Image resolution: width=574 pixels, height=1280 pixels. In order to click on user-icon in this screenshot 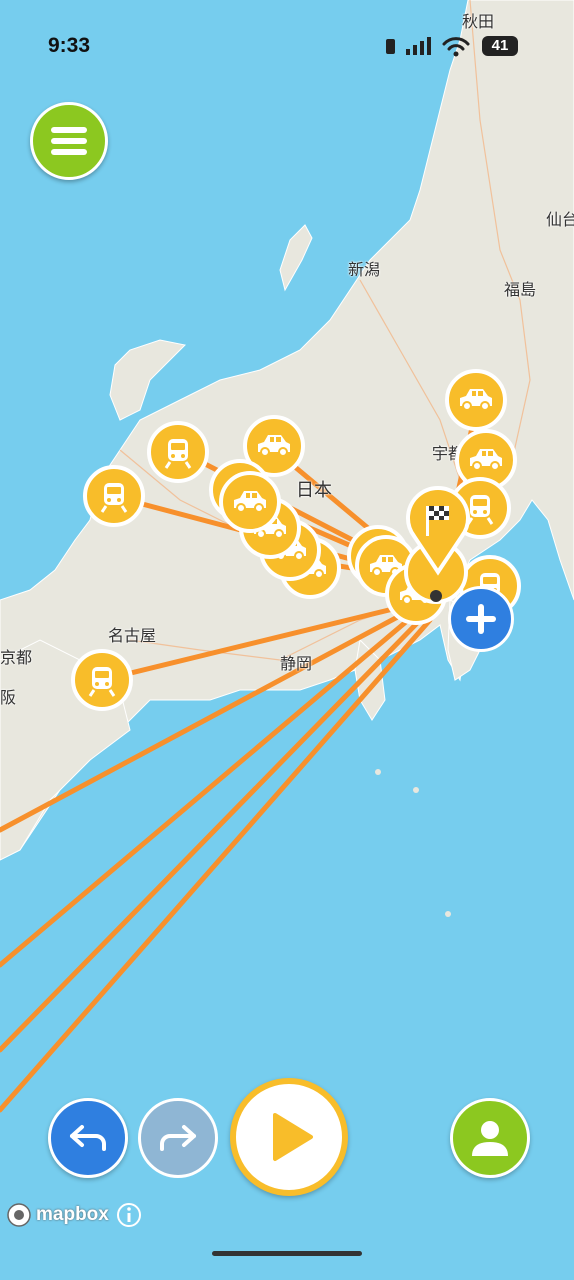, I will do `click(490, 1138)`.